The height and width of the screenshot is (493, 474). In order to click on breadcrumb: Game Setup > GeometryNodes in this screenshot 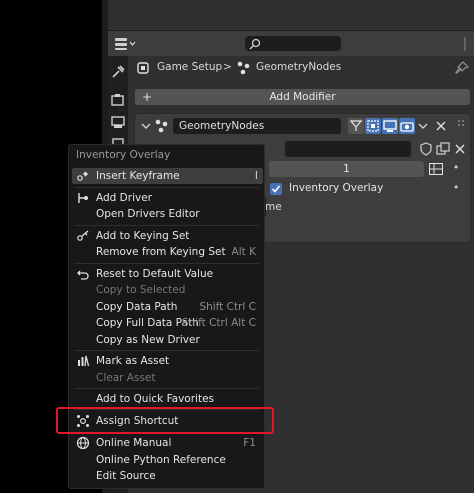, I will do `click(301, 68)`.